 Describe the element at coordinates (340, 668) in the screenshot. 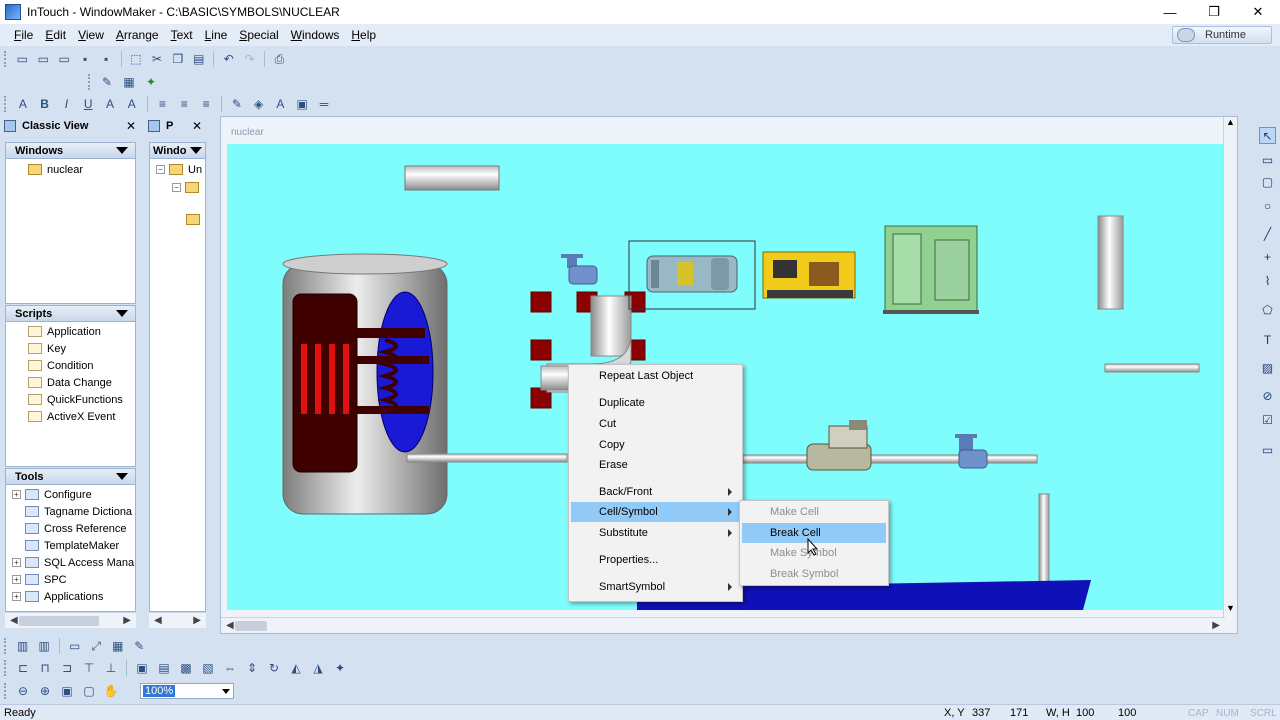

I see `reshape-icon: ✦` at that location.